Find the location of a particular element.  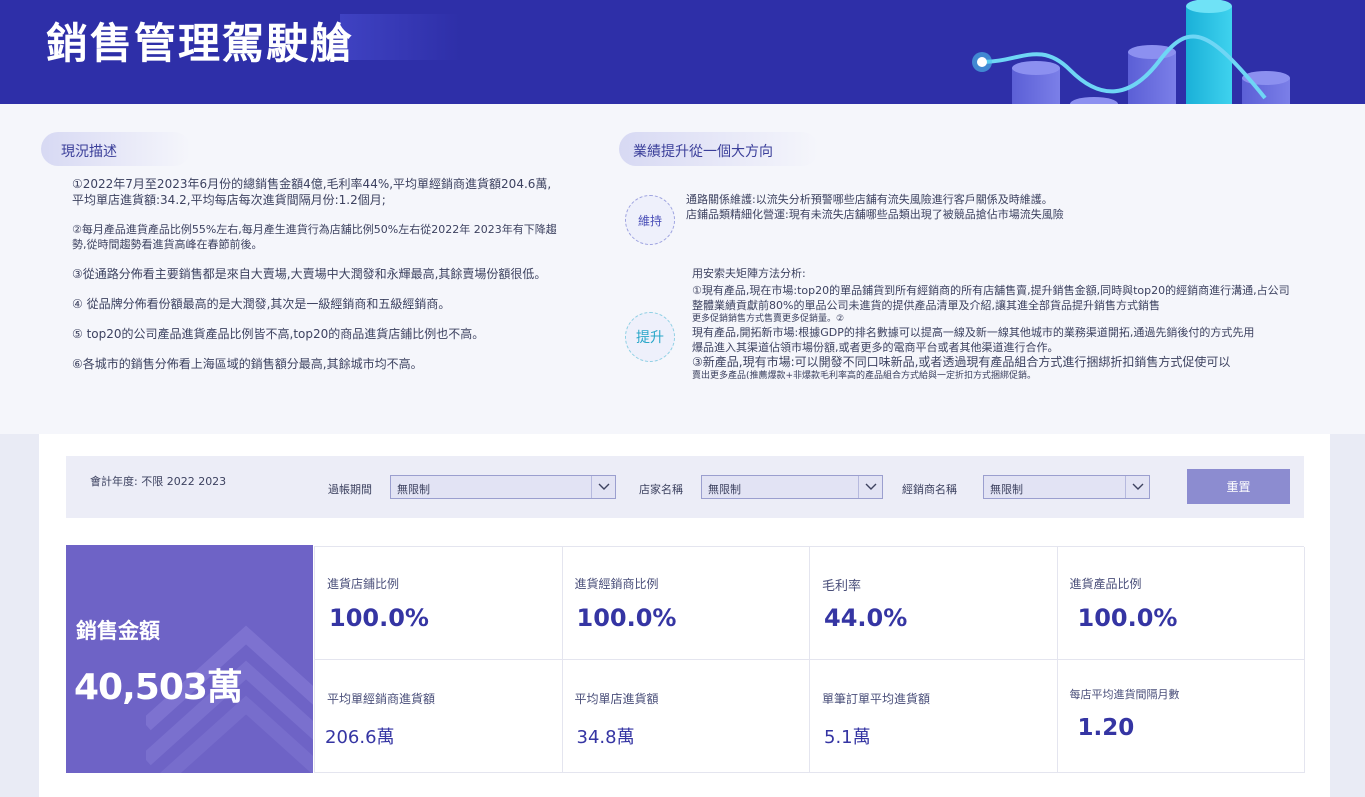

kpi-cell-store-ratio: 進貨店鋪比例 100.0% is located at coordinates (439, 603).